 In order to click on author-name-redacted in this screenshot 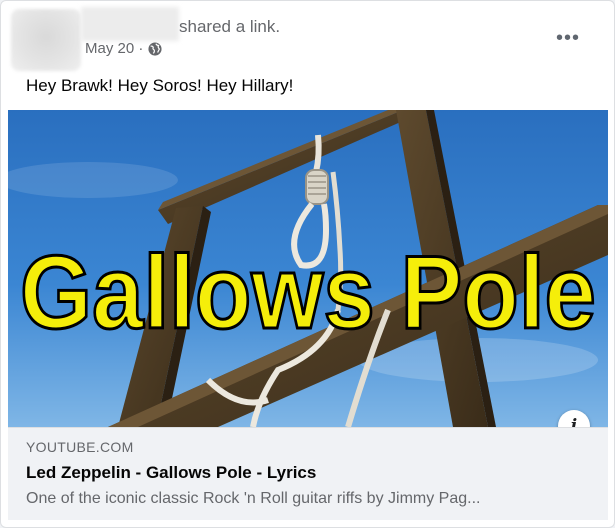, I will do `click(130, 24)`.